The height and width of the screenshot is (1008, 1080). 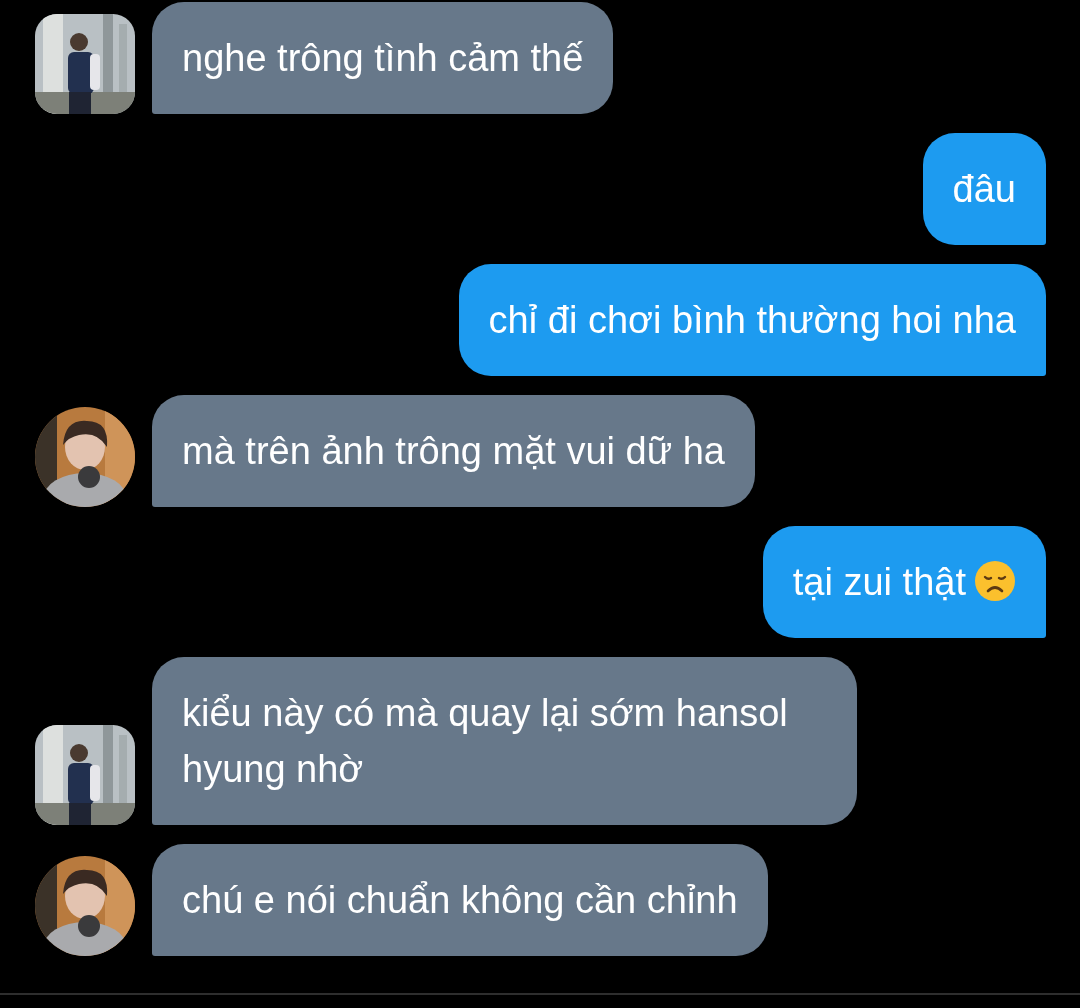 I want to click on incoming-message-bubble: kiểu này có mà quay lại sớm hansol hyung nhờ, so click(x=504, y=741).